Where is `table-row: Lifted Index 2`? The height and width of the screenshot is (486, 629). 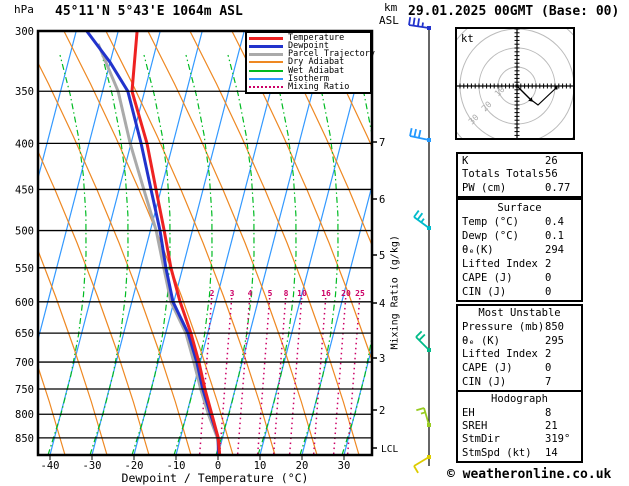
table-row: Lifted Index 2 is located at coordinates (521, 354).